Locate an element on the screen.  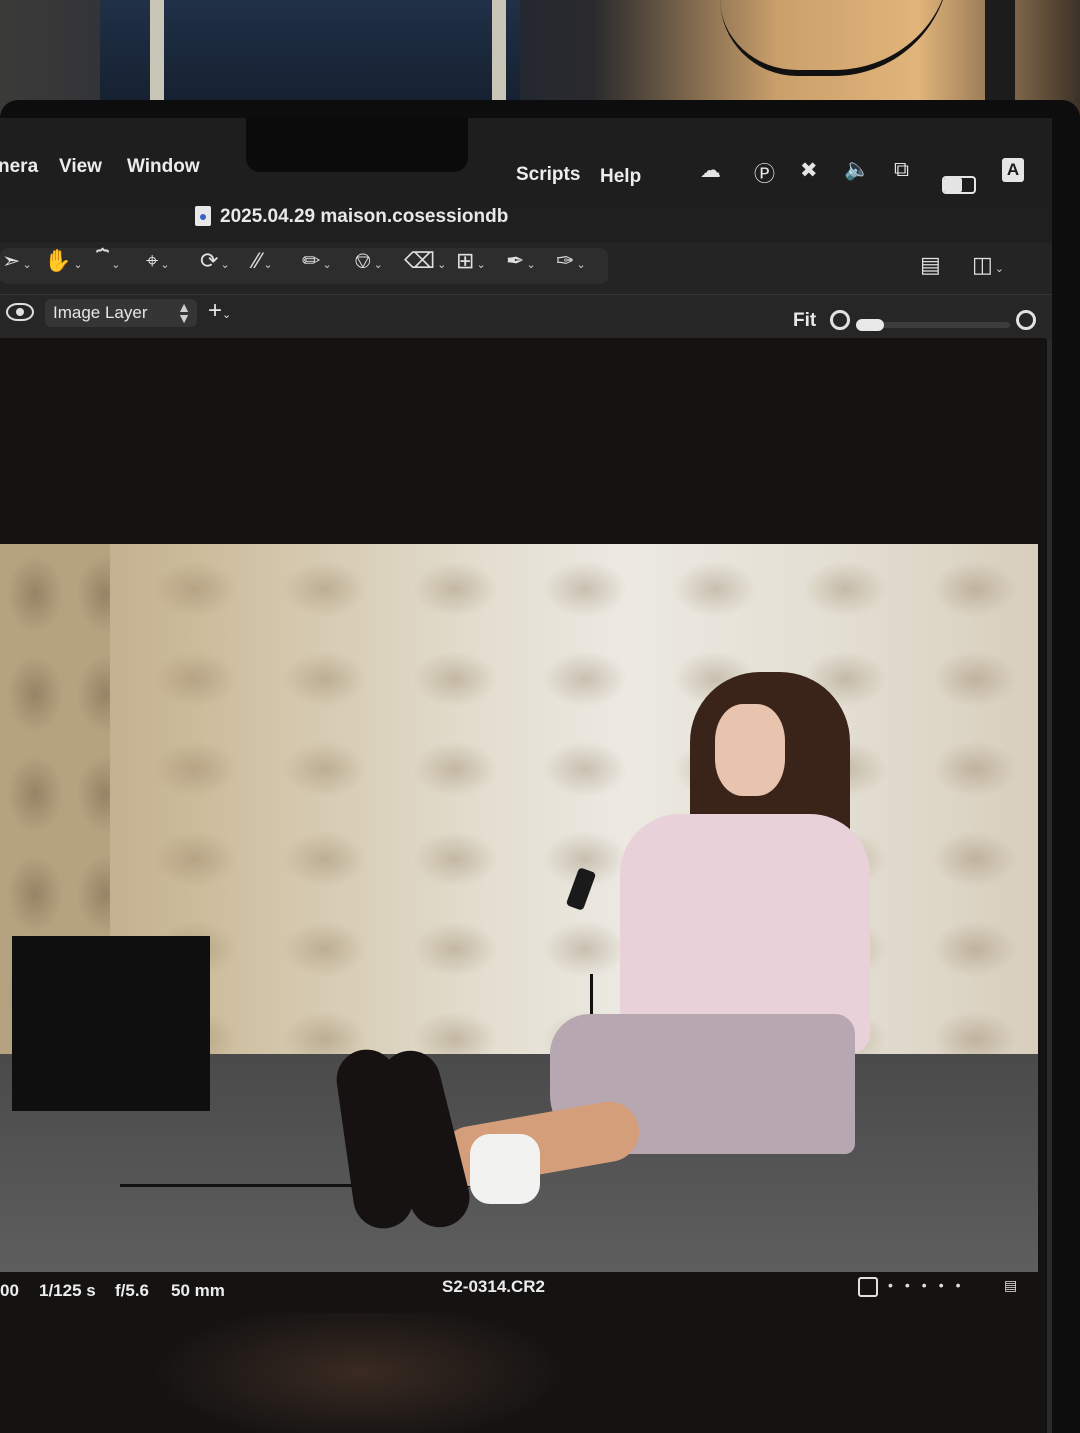
layer-bar: Image Layer ▲ ▼ +⌄ Fit is located at coordinates (526, 316).